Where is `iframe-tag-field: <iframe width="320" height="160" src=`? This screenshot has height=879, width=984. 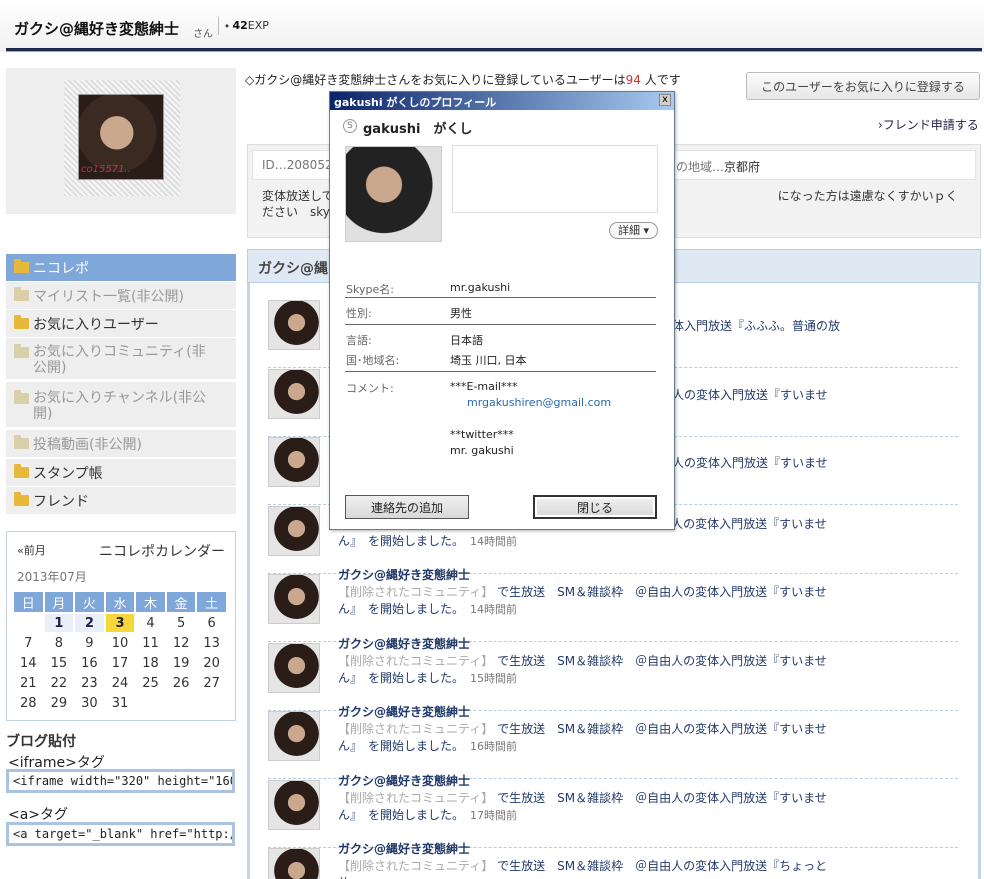 iframe-tag-field: <iframe width="320" height="160" src= is located at coordinates (120, 781).